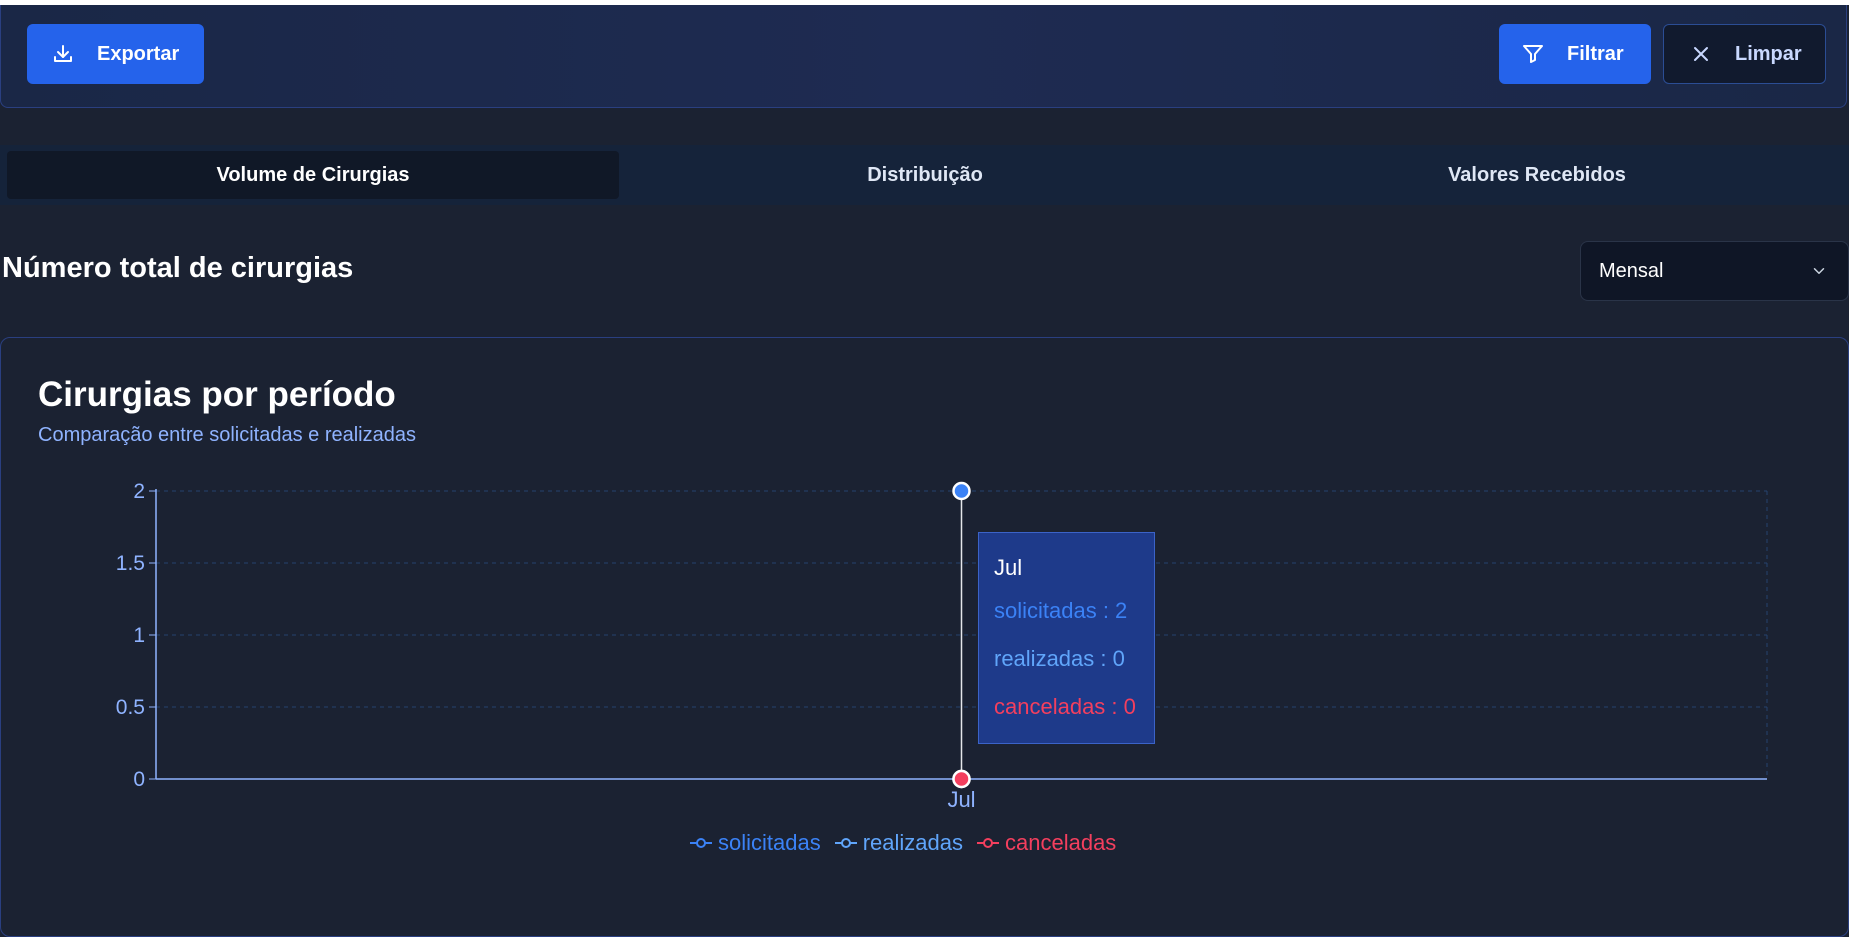 The height and width of the screenshot is (937, 1849). I want to click on y-tick-label: 1.5, so click(130, 563).